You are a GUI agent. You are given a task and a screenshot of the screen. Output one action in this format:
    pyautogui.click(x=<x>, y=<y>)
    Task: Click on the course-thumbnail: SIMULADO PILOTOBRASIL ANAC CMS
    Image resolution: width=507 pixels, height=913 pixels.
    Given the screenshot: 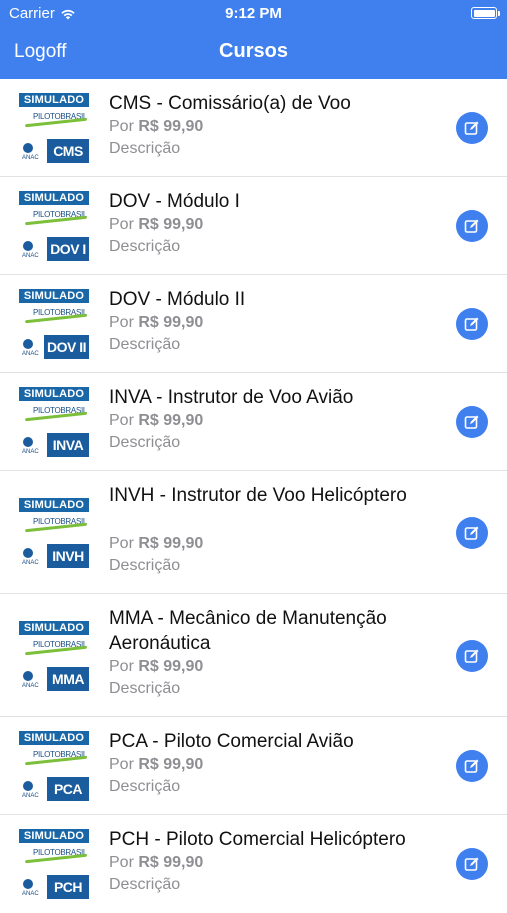 What is the action you would take?
    pyautogui.click(x=54, y=128)
    